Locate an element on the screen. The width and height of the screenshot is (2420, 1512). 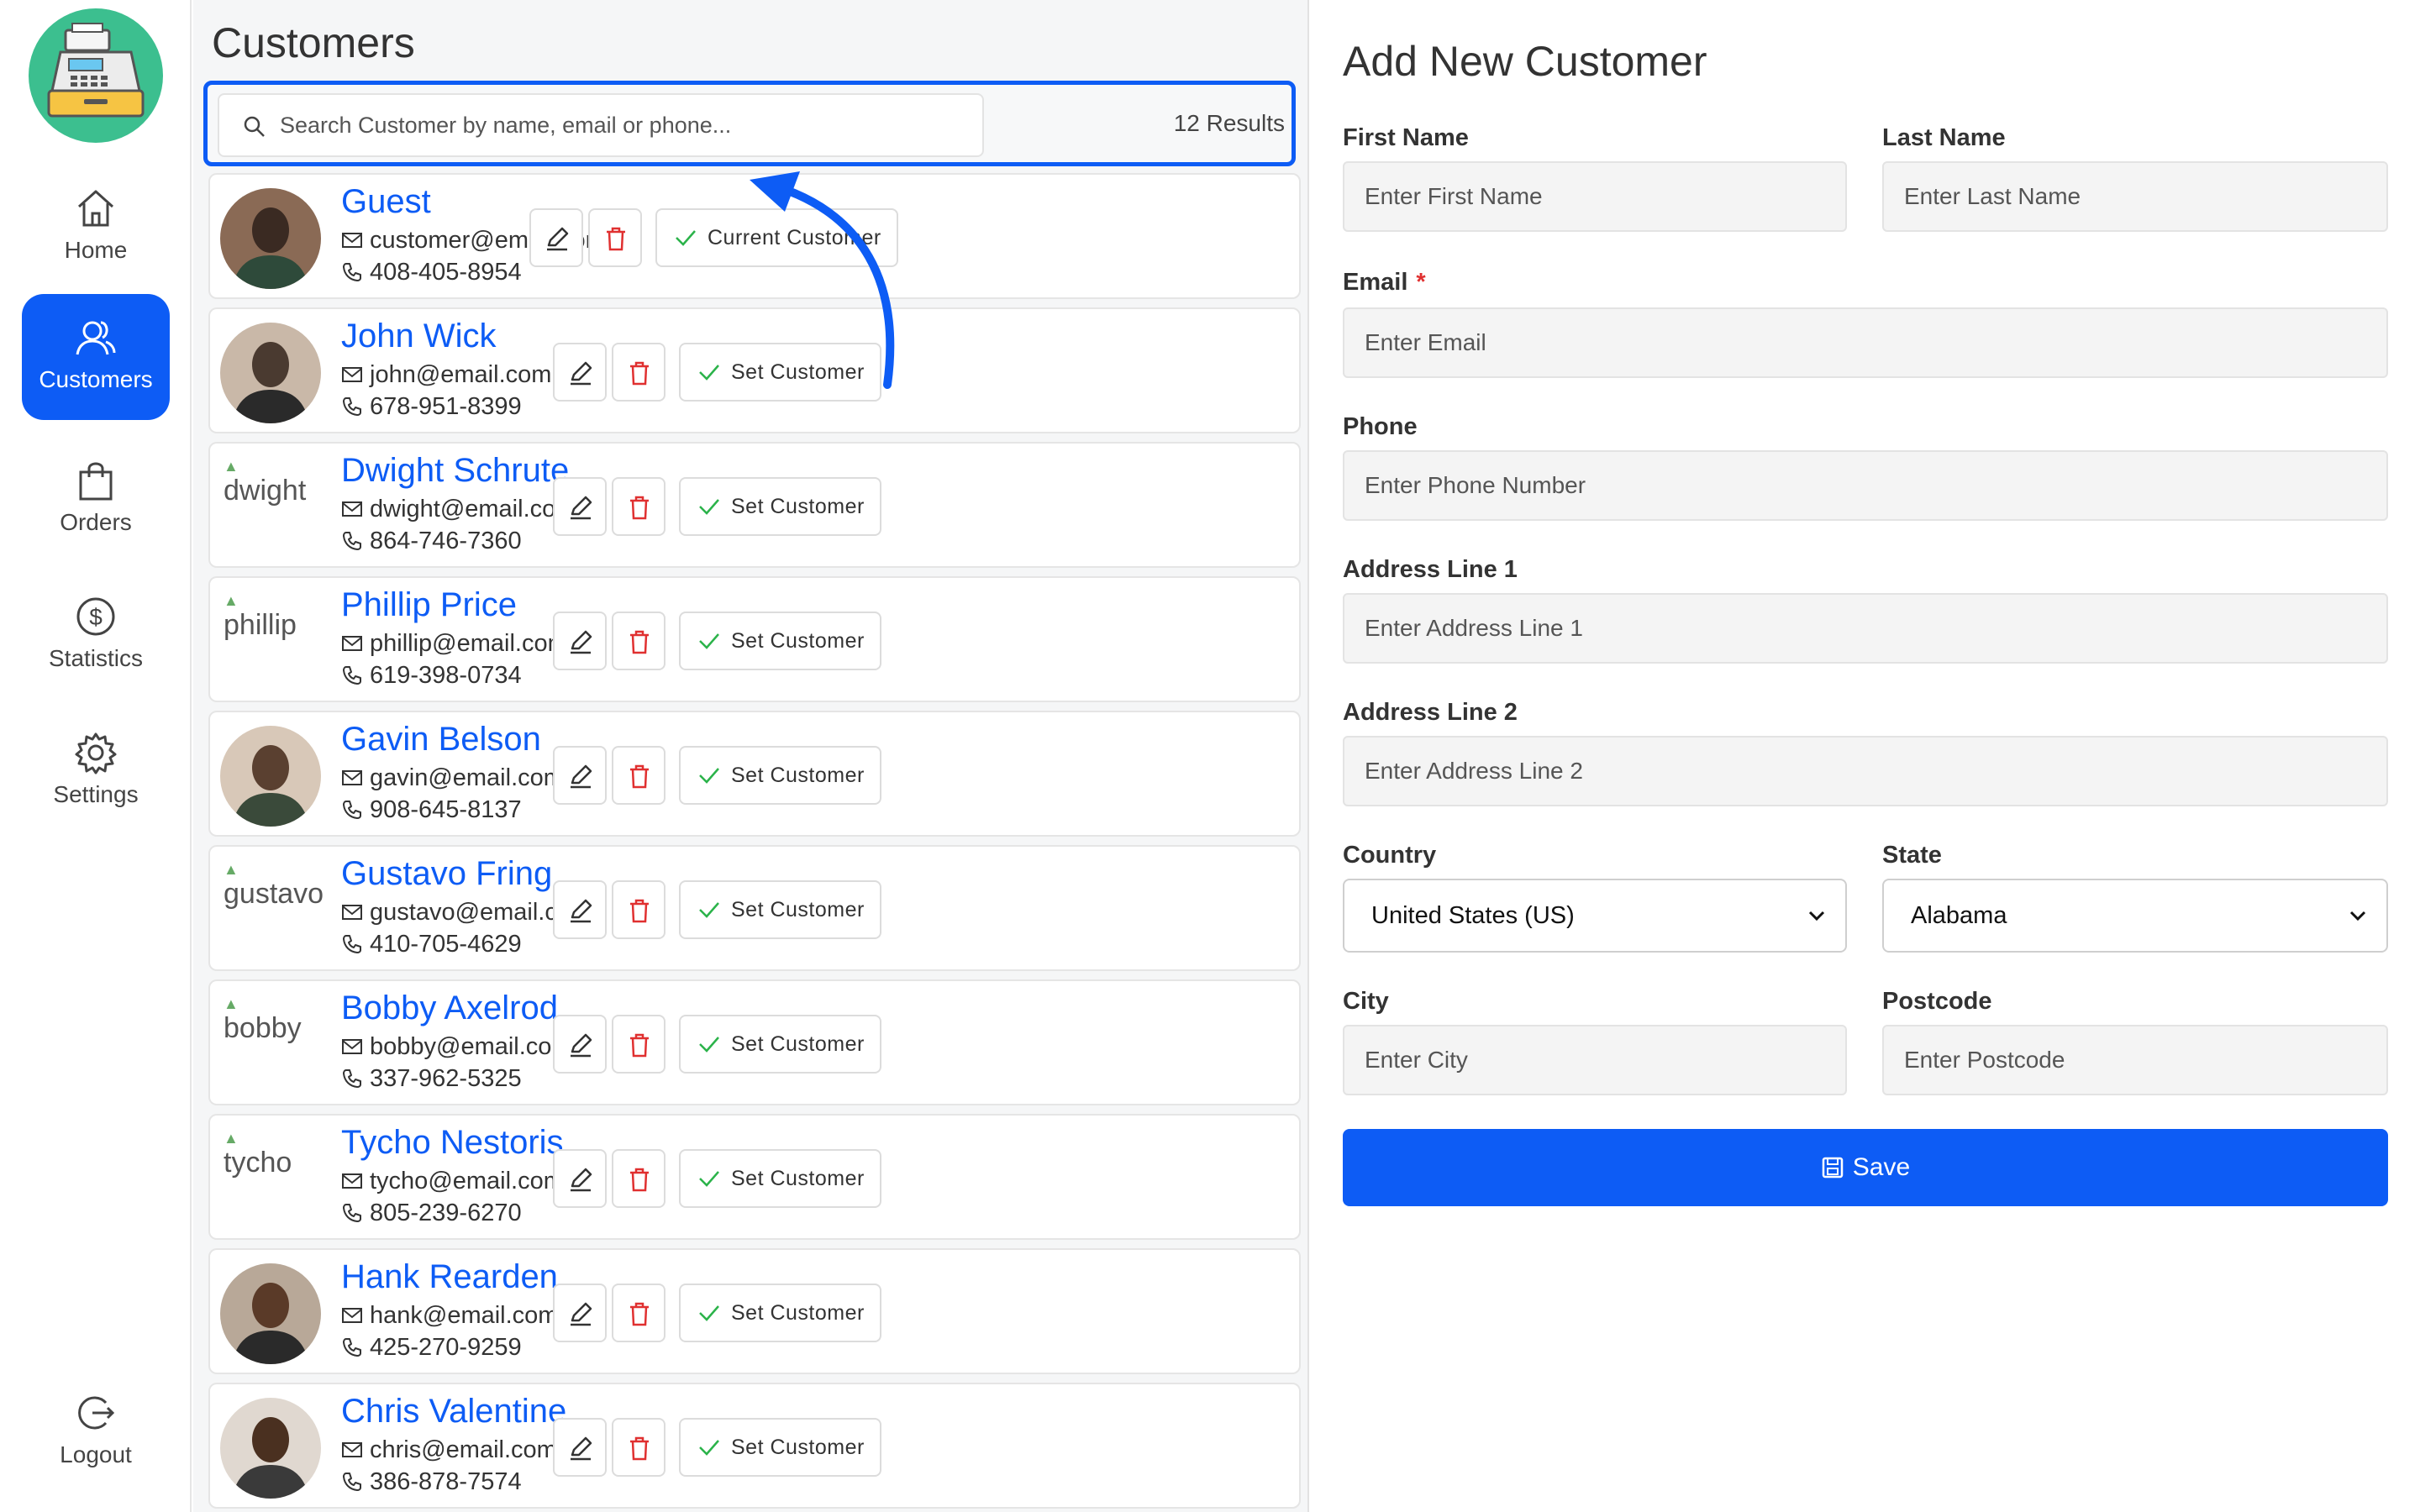
logout-button: Logout is located at coordinates (96, 1432).